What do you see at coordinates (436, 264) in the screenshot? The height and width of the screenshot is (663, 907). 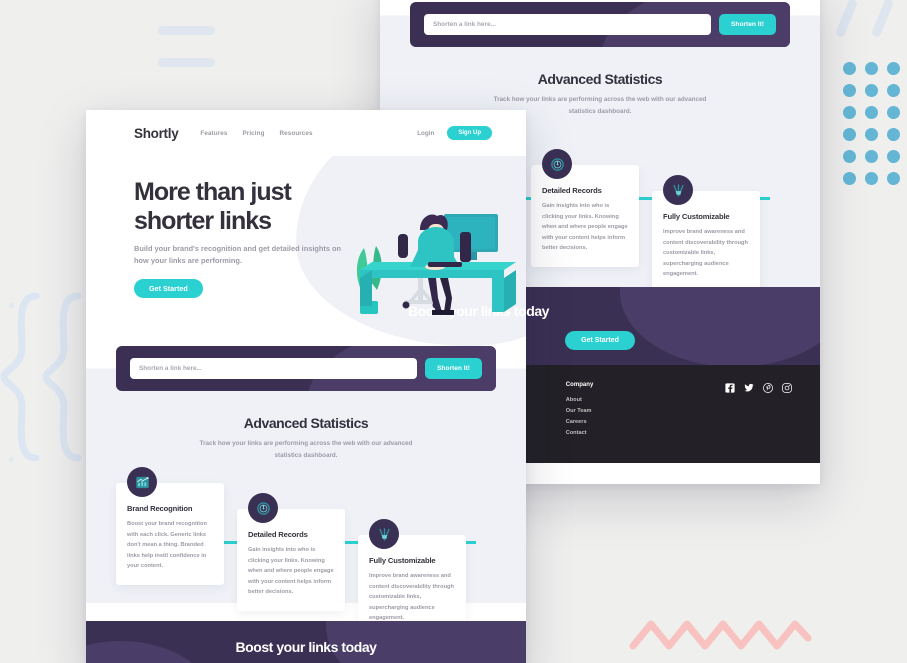 I see `hero-illustration-working-person` at bounding box center [436, 264].